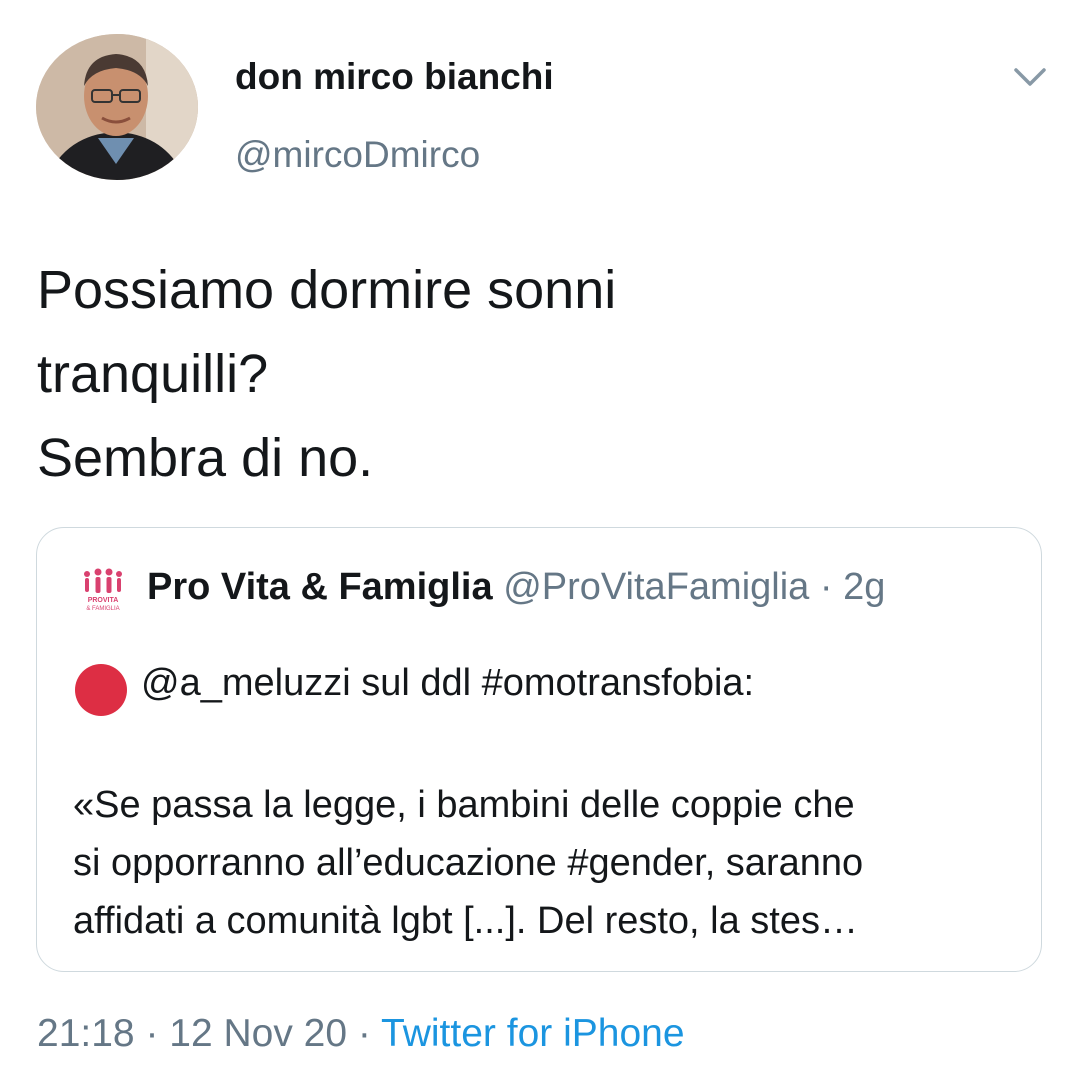 The width and height of the screenshot is (1077, 1088). What do you see at coordinates (101, 690) in the screenshot?
I see `red-circle-icon` at bounding box center [101, 690].